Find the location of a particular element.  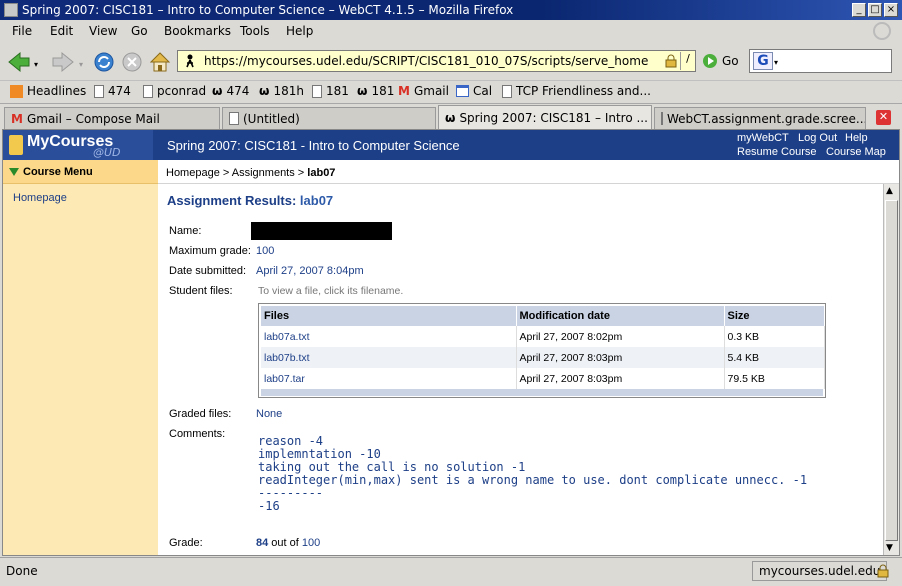

close-tab-icon: ✕ is located at coordinates (883, 117).